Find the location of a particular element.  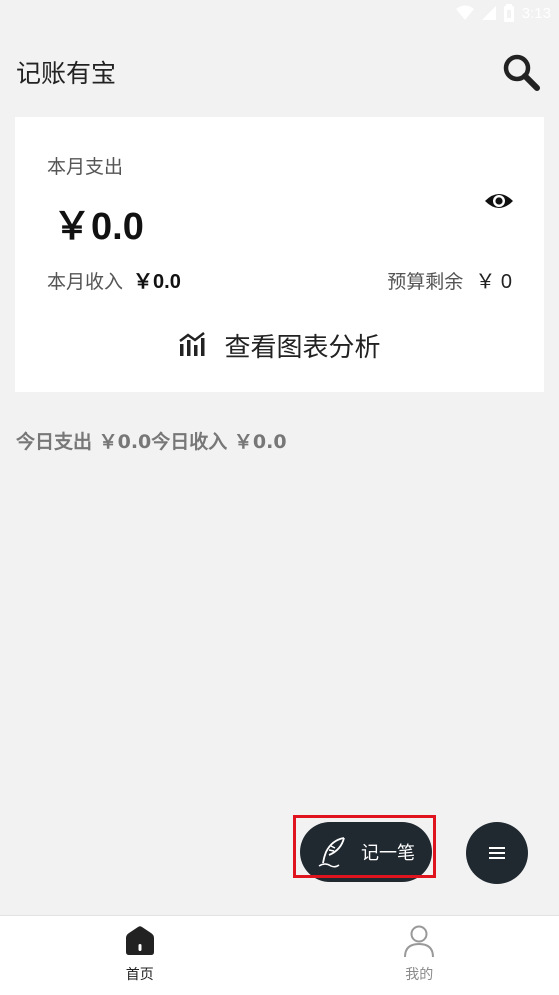

nav-label-home: 首页 is located at coordinates (139, 975).